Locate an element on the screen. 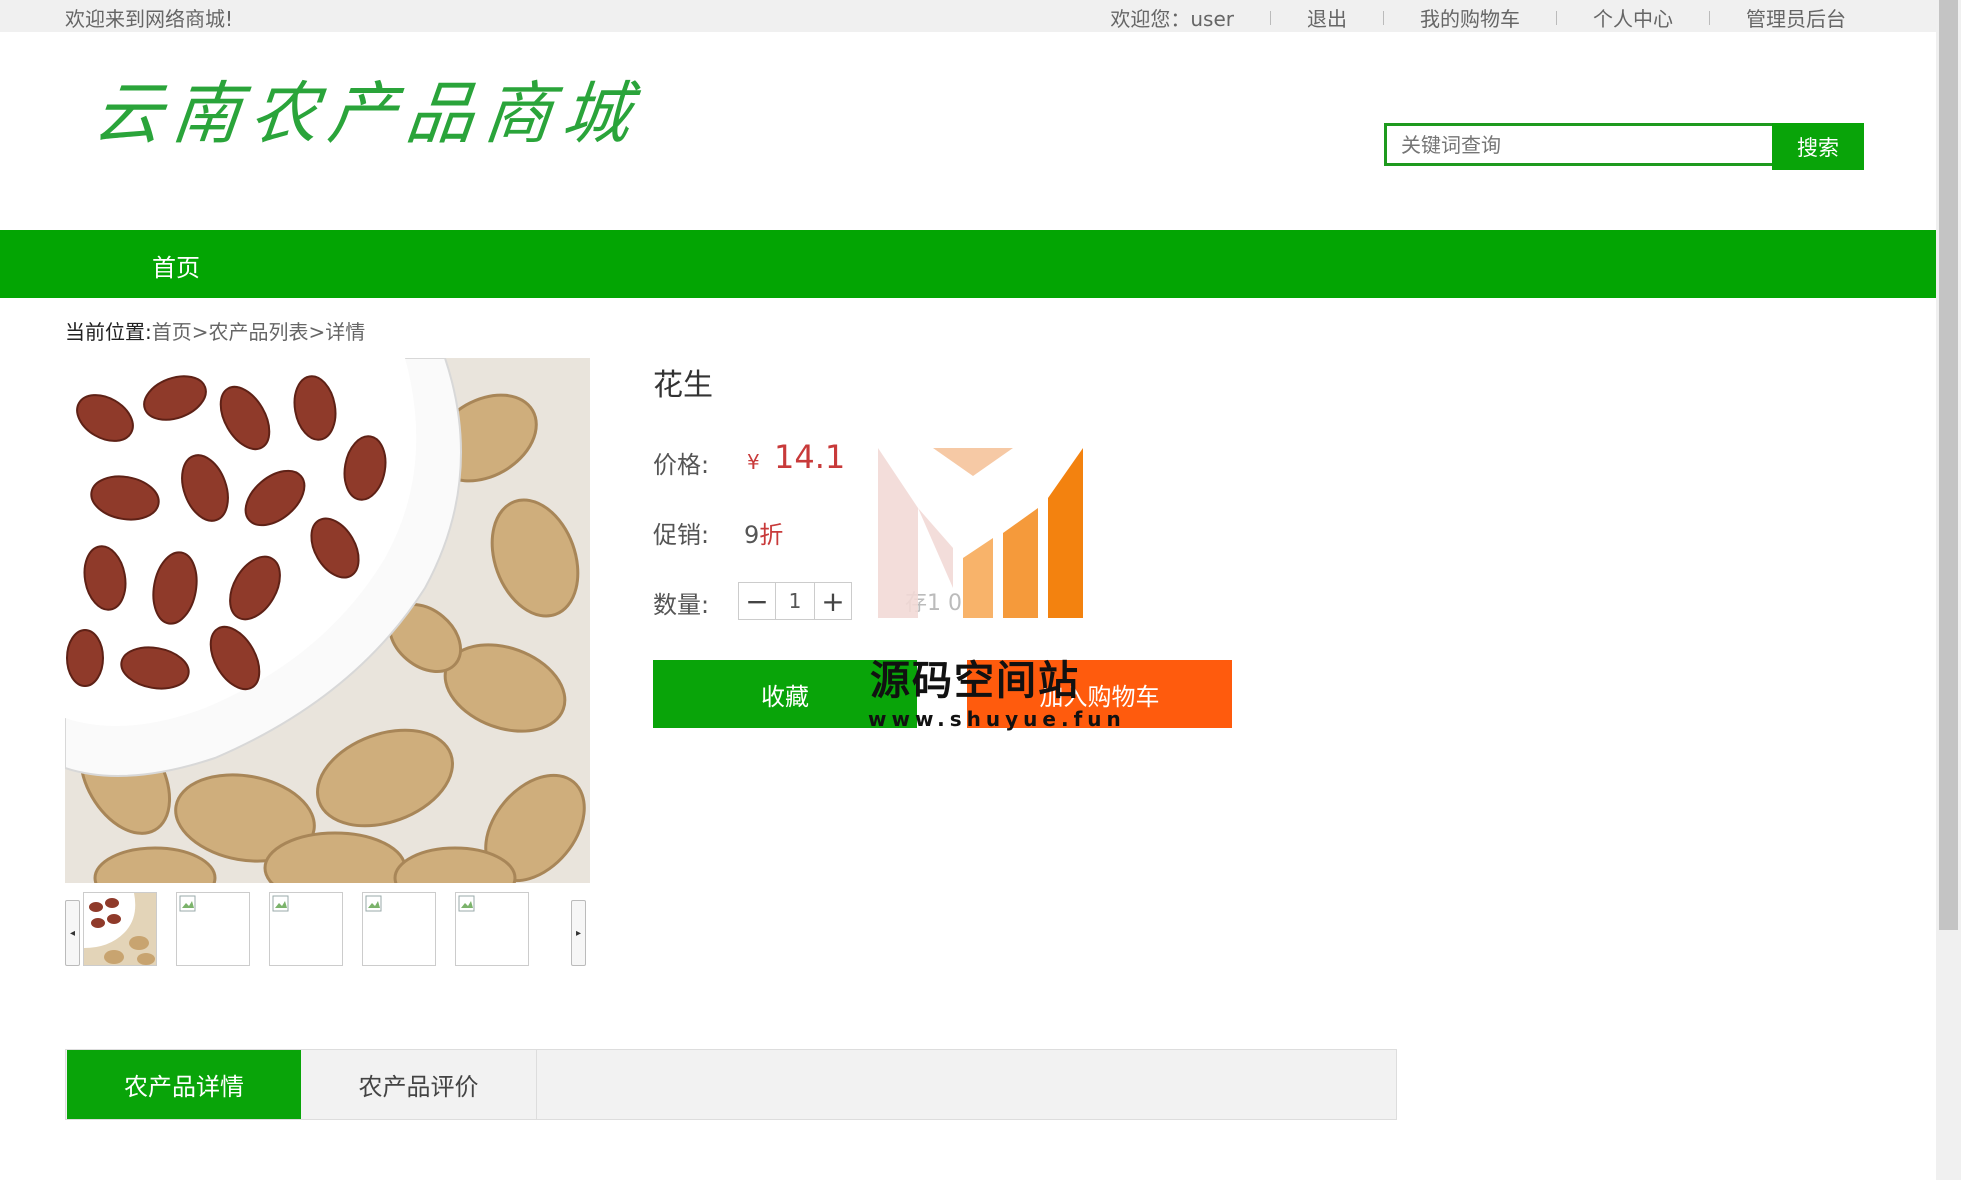  search-box is located at coordinates (1578, 144).